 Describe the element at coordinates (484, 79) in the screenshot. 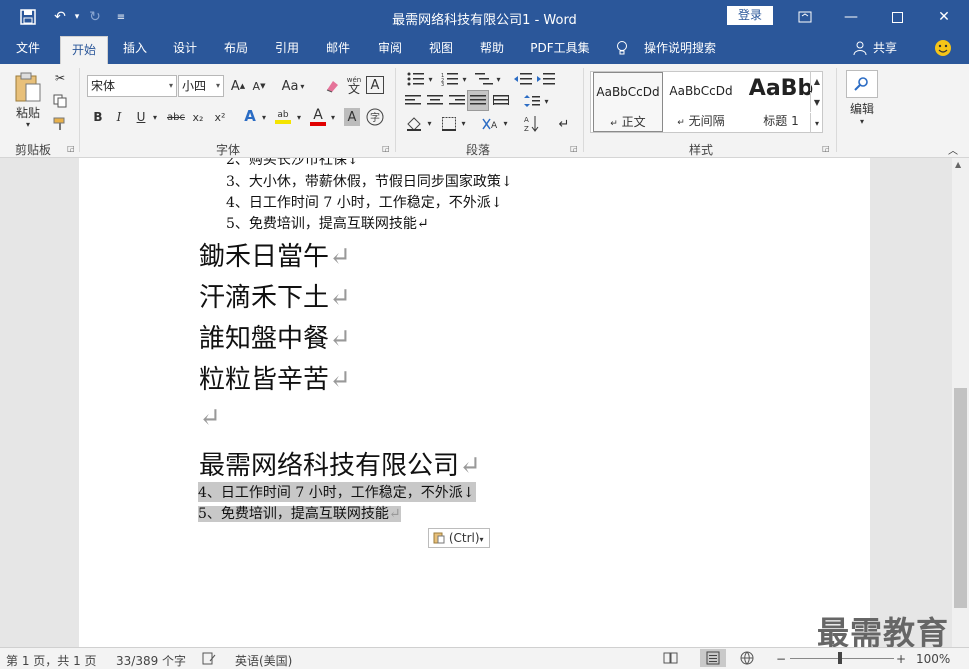

I see `multilevel-list-icon` at that location.